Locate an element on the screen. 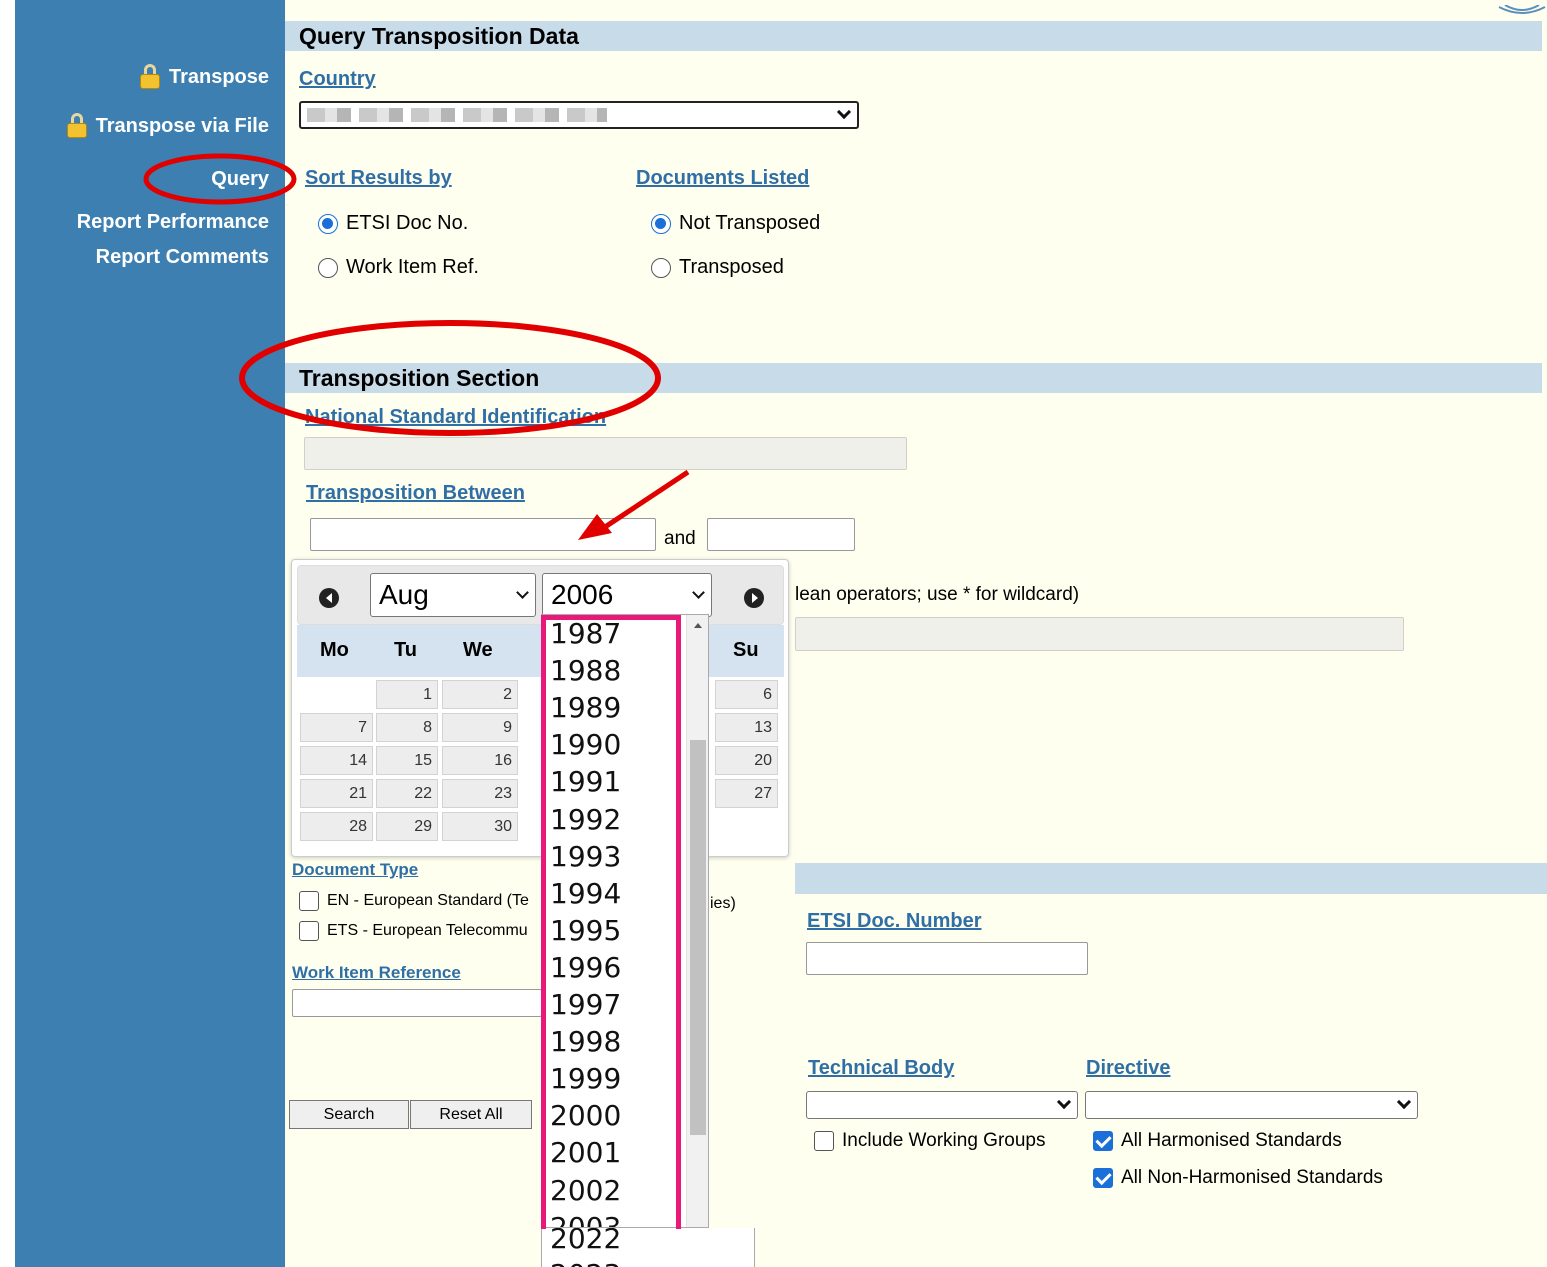  logo-corner is located at coordinates (1522, 7).